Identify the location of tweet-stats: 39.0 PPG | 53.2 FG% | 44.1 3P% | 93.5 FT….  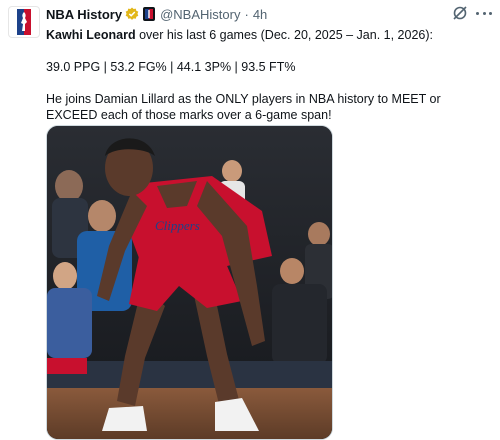
(171, 67).